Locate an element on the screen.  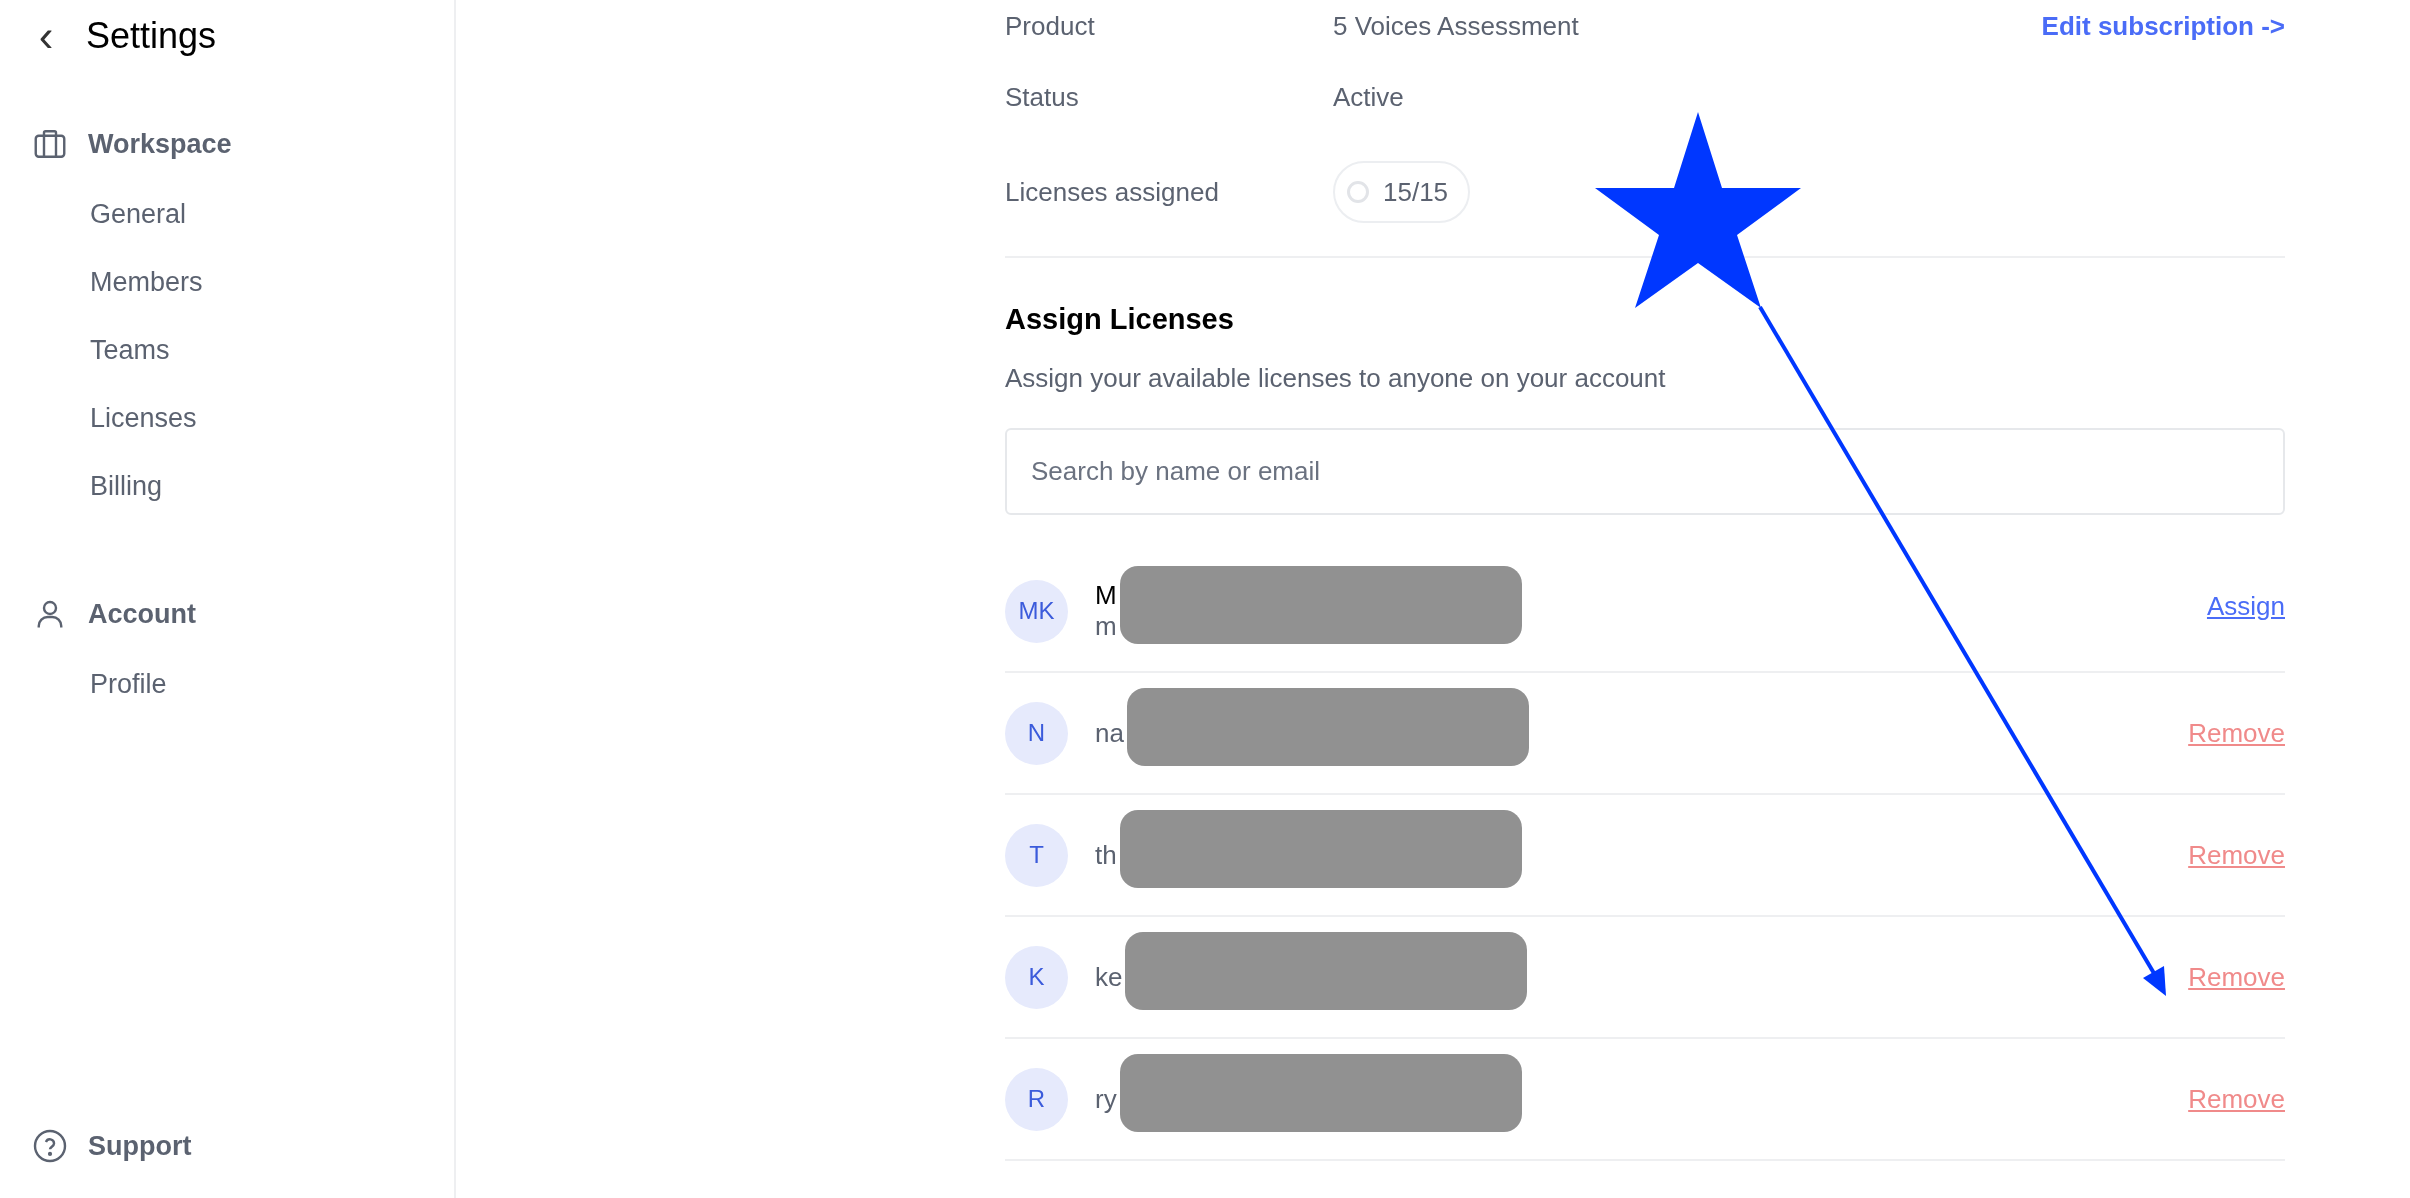
progress-ring-icon is located at coordinates (1358, 192).